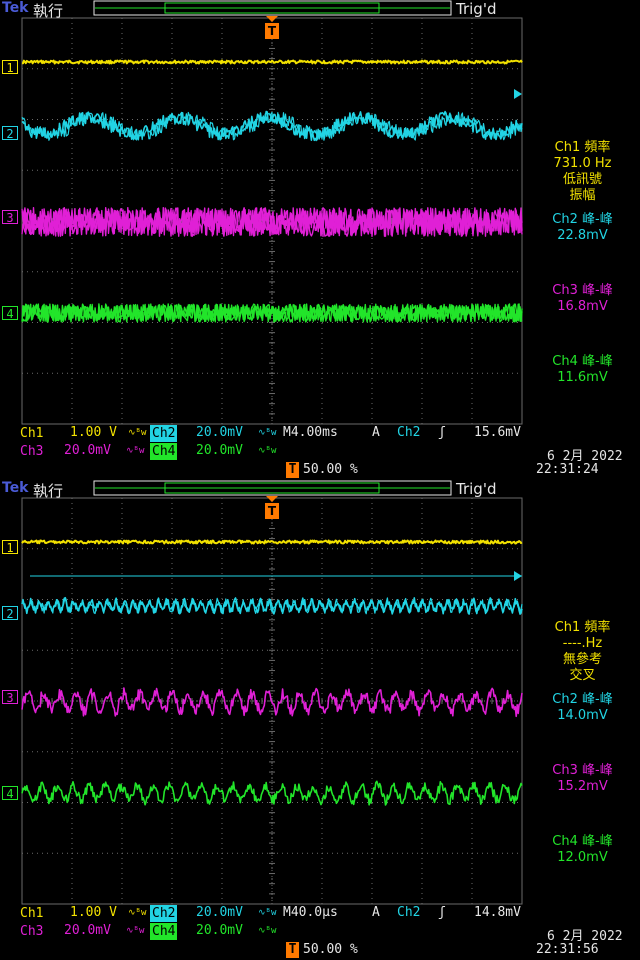 Image resolution: width=640 pixels, height=960 pixels. What do you see at coordinates (582, 651) in the screenshot?
I see `measurement-ch1-frequency: Ch1 頻率 ----.Hz 無參考 交叉` at bounding box center [582, 651].